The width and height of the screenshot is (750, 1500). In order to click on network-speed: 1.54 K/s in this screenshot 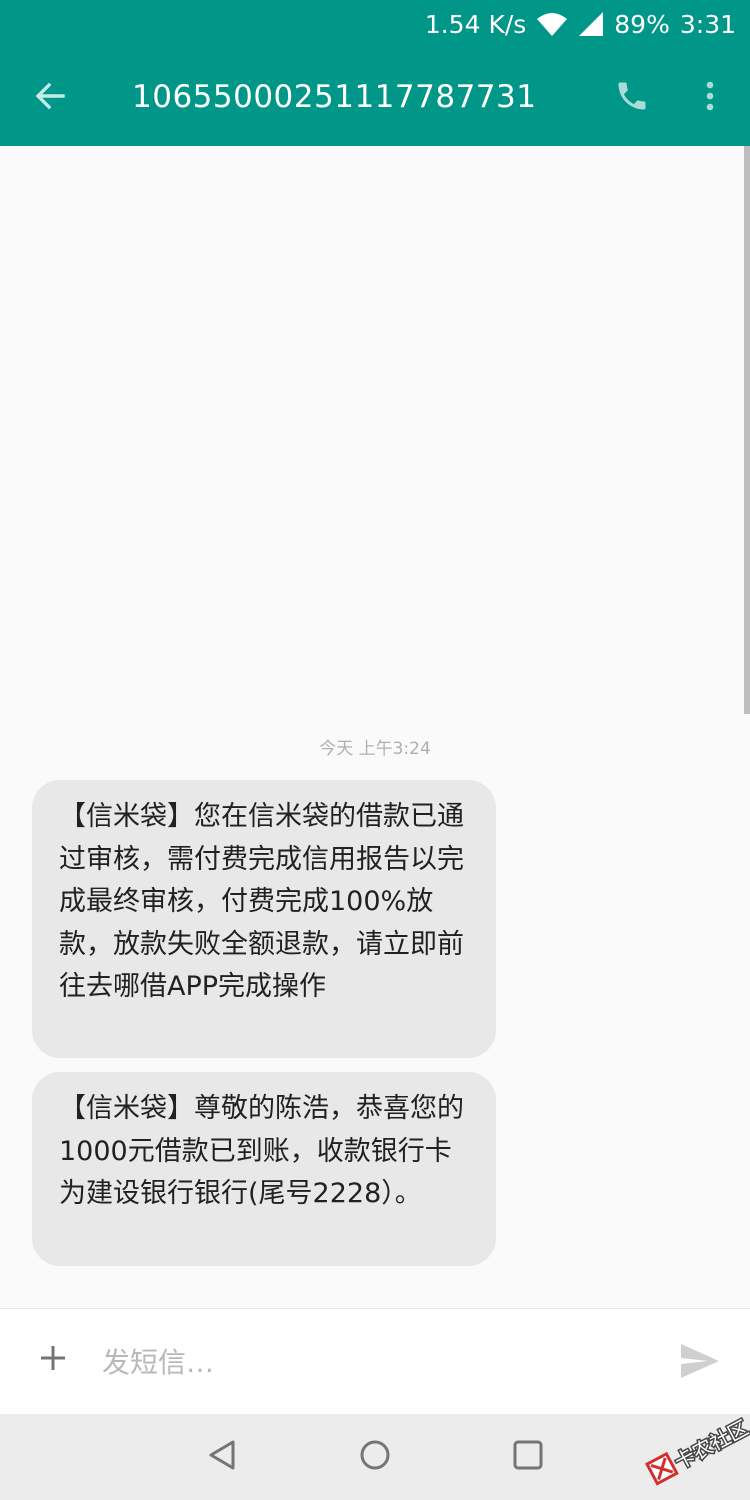, I will do `click(475, 24)`.